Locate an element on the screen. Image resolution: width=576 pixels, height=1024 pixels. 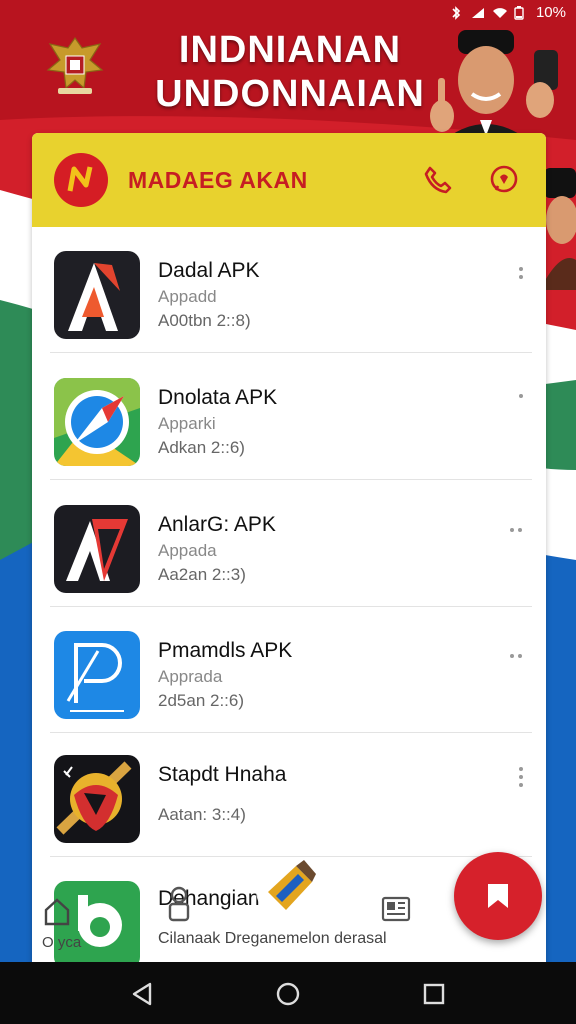
bookmark-fab-button is located at coordinates (498, 896).